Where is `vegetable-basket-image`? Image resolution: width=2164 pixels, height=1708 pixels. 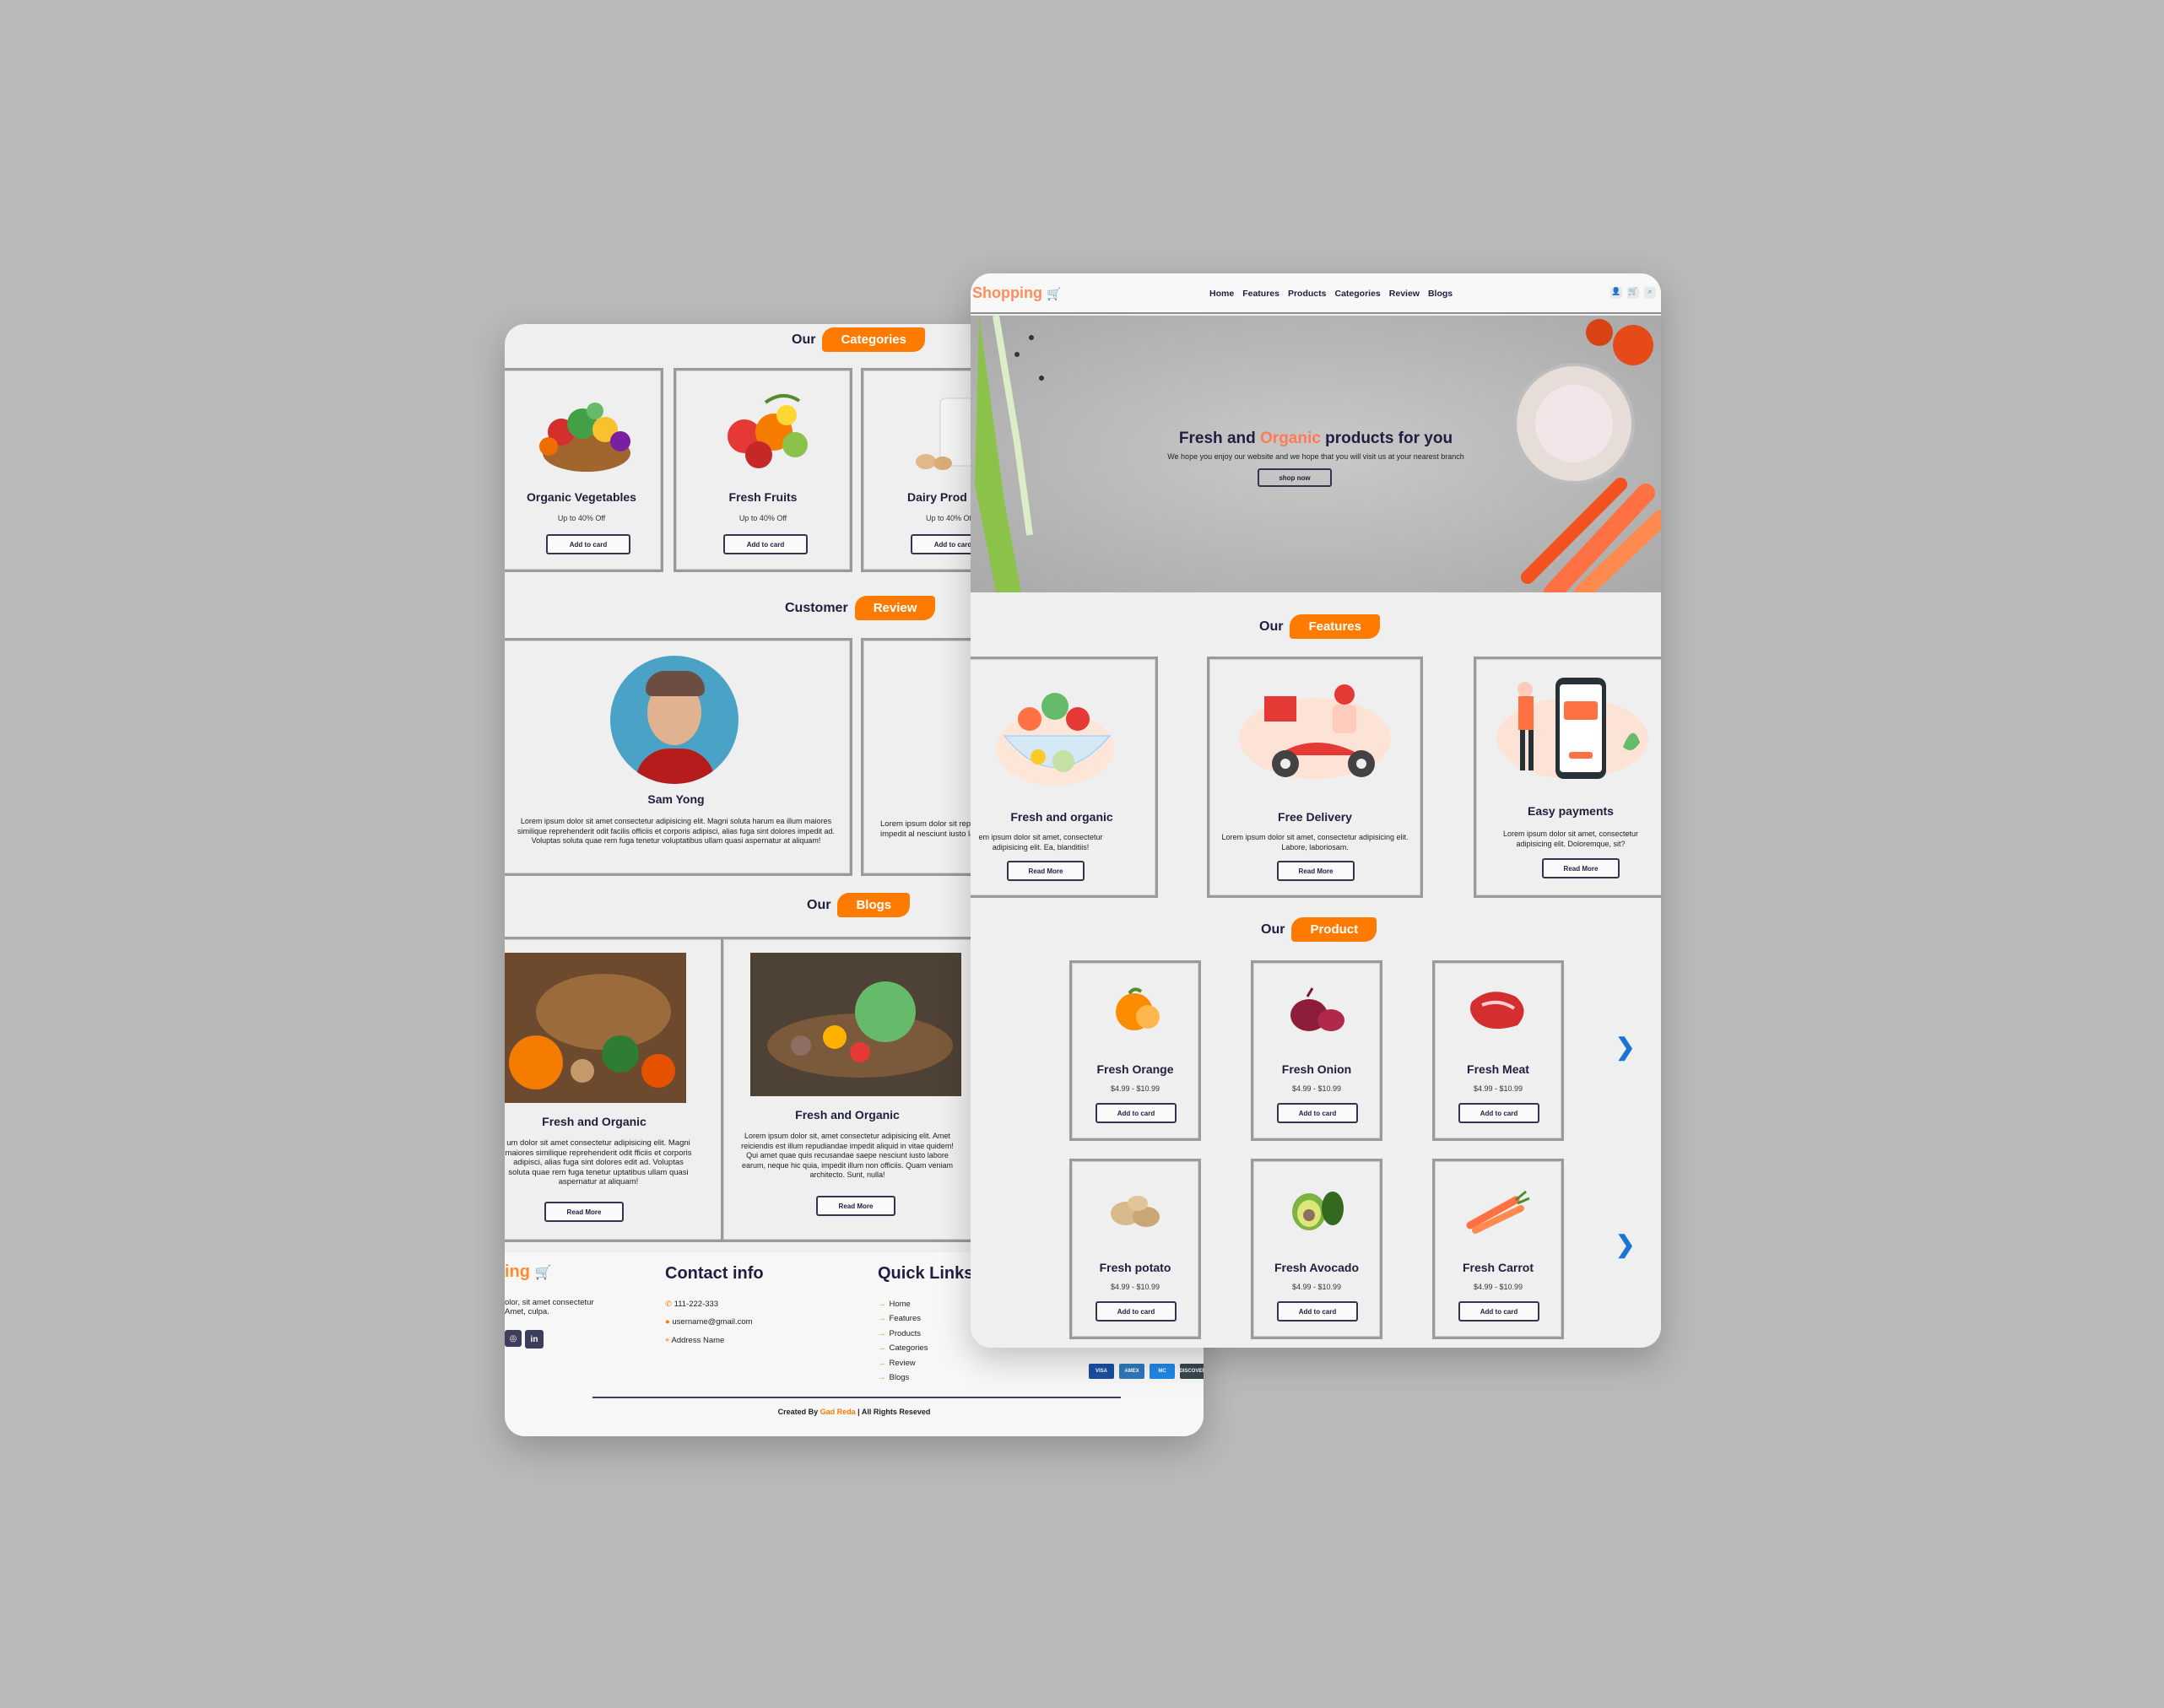 vegetable-basket-image is located at coordinates (584, 437).